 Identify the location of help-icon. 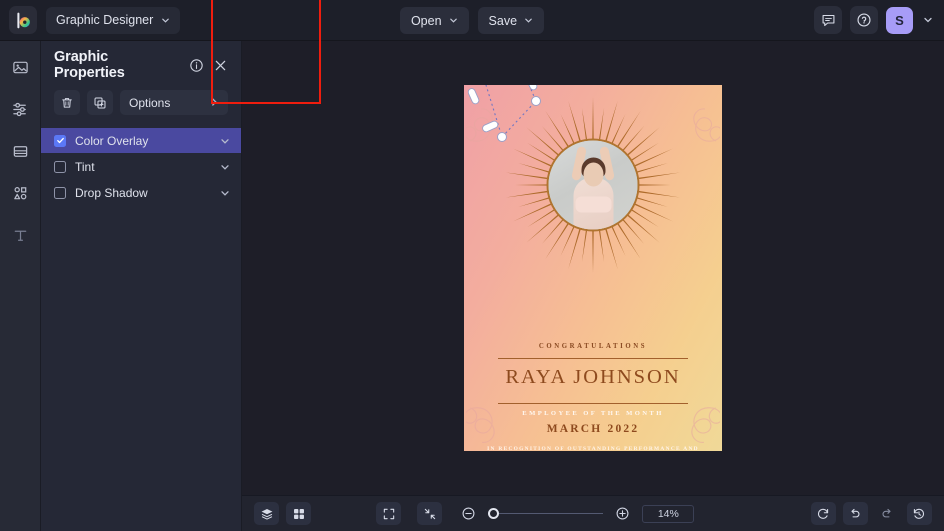
(864, 20).